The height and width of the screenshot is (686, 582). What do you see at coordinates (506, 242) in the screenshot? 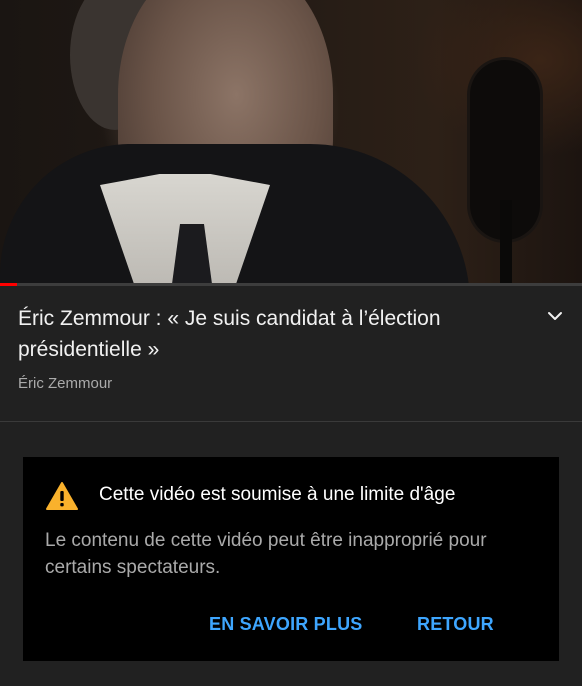
I see `video-frame-mic-stand` at bounding box center [506, 242].